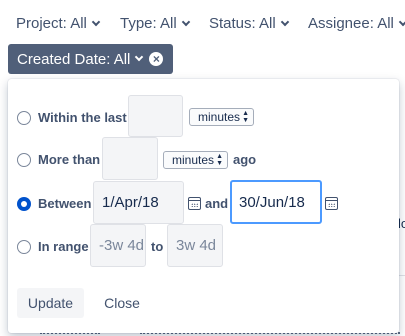 Image resolution: width=405 pixels, height=336 pixels. Describe the element at coordinates (51, 23) in the screenshot. I see `project-filter-label: Project: All` at that location.